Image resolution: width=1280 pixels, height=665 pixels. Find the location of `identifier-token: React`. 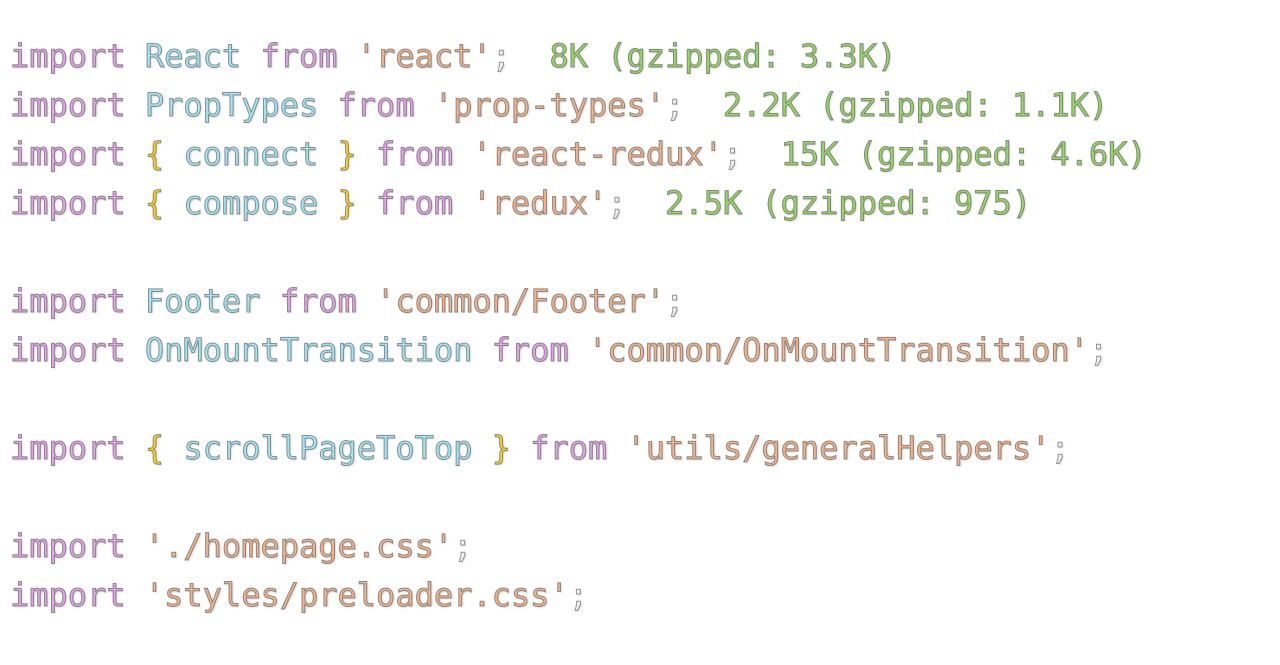

identifier-token: React is located at coordinates (193, 56).